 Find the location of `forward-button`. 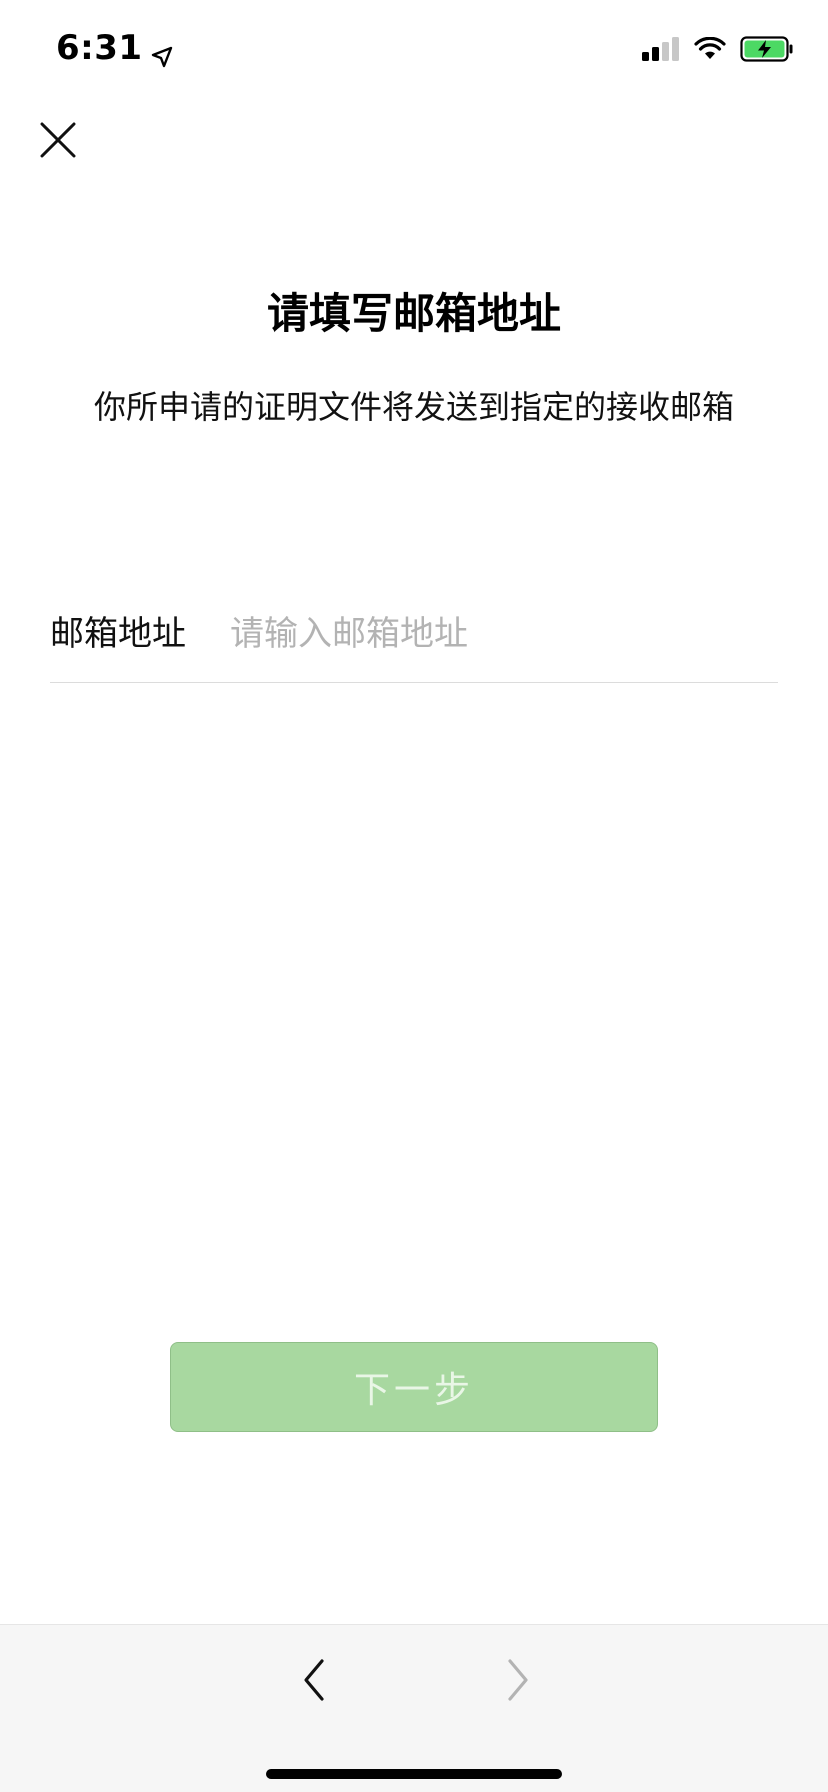

forward-button is located at coordinates (516, 1680).